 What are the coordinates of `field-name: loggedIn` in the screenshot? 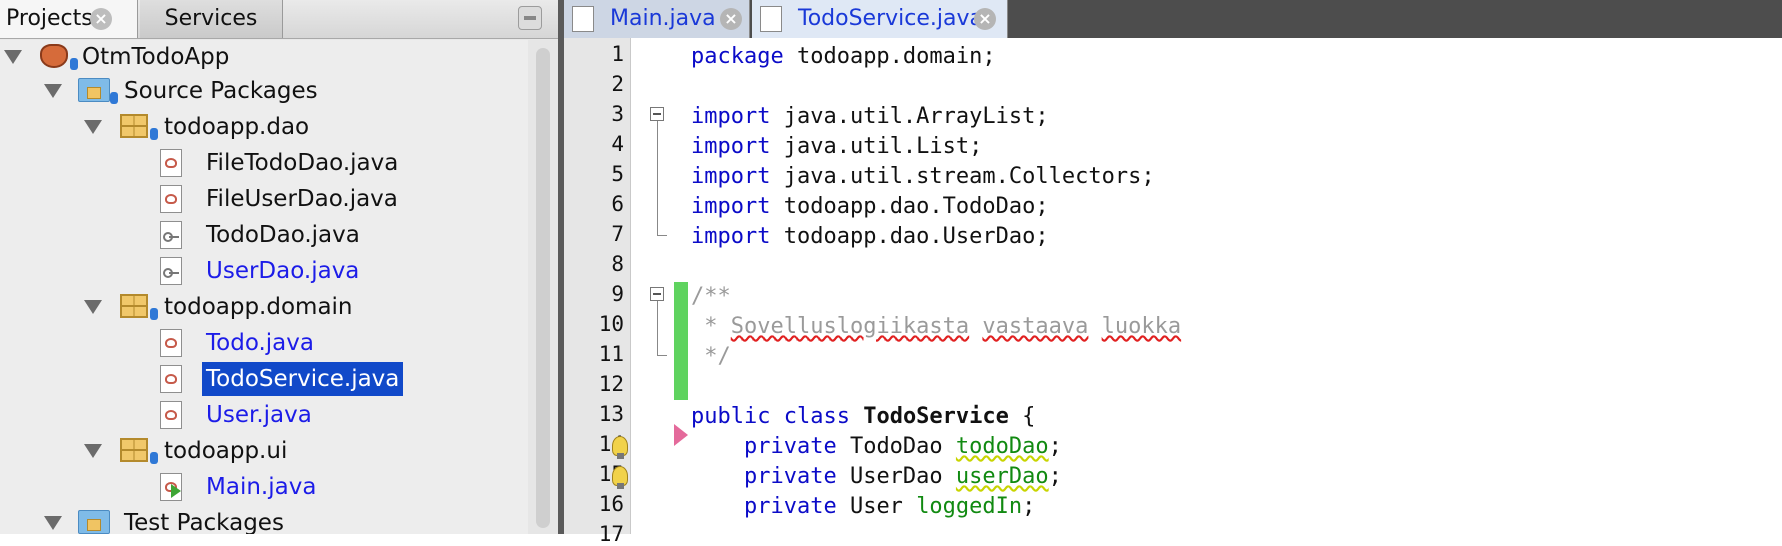 It's located at (969, 506).